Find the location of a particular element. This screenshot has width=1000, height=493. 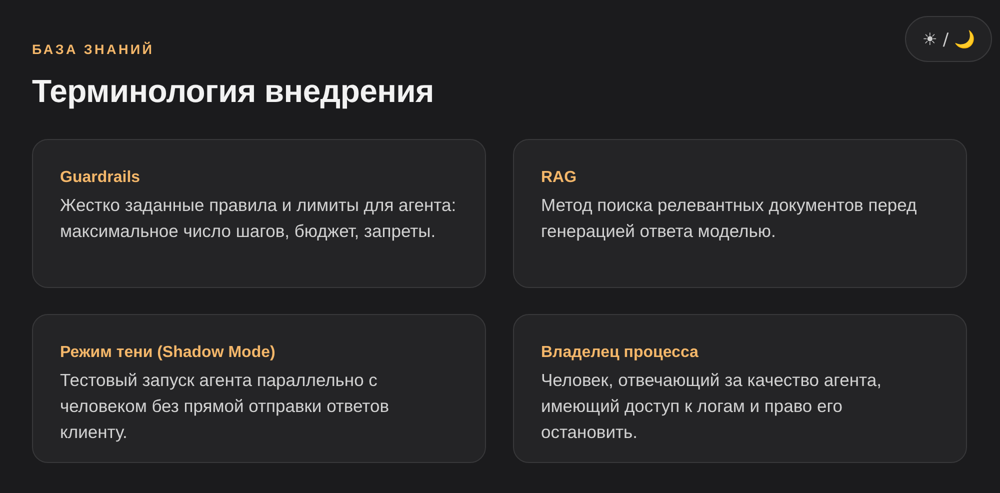

term-title: RAG is located at coordinates (559, 178).